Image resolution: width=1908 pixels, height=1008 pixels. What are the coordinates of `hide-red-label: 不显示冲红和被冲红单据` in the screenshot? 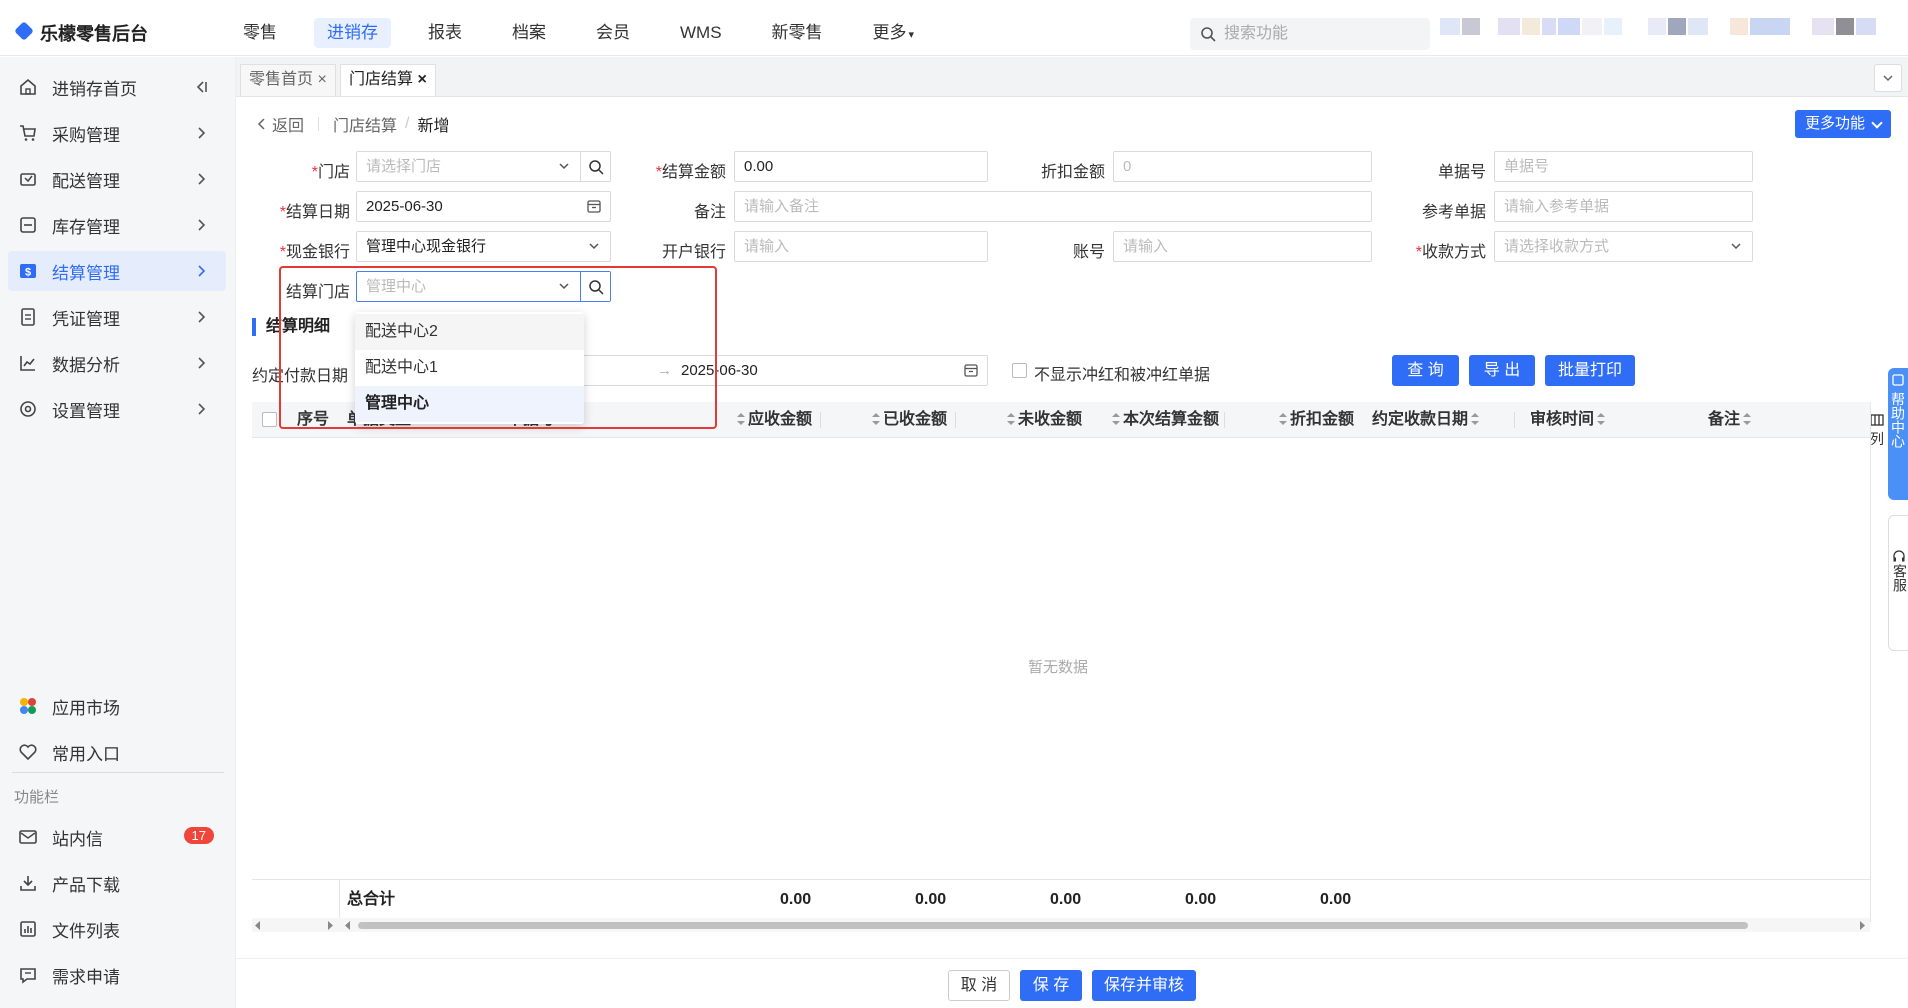 It's located at (1122, 375).